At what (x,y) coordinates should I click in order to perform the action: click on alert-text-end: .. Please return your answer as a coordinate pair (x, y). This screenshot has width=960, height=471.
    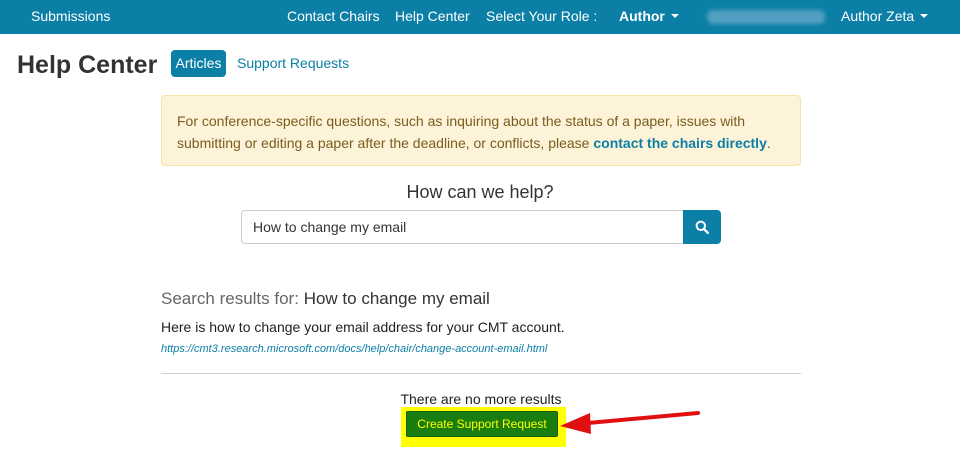
    Looking at the image, I should click on (768, 143).